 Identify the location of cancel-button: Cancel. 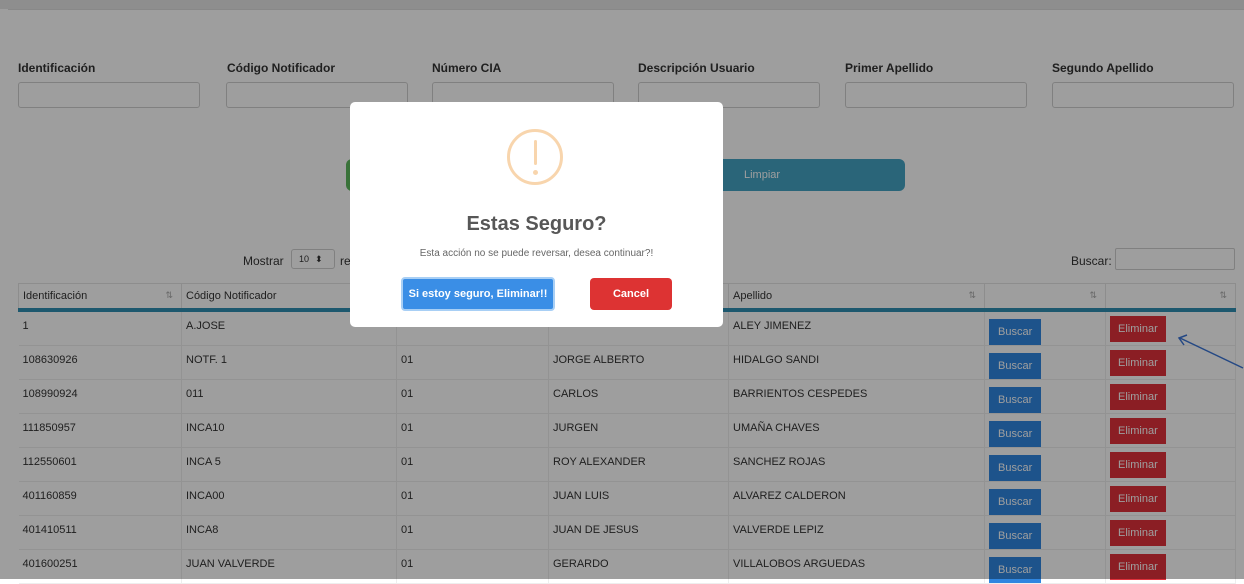
(631, 294).